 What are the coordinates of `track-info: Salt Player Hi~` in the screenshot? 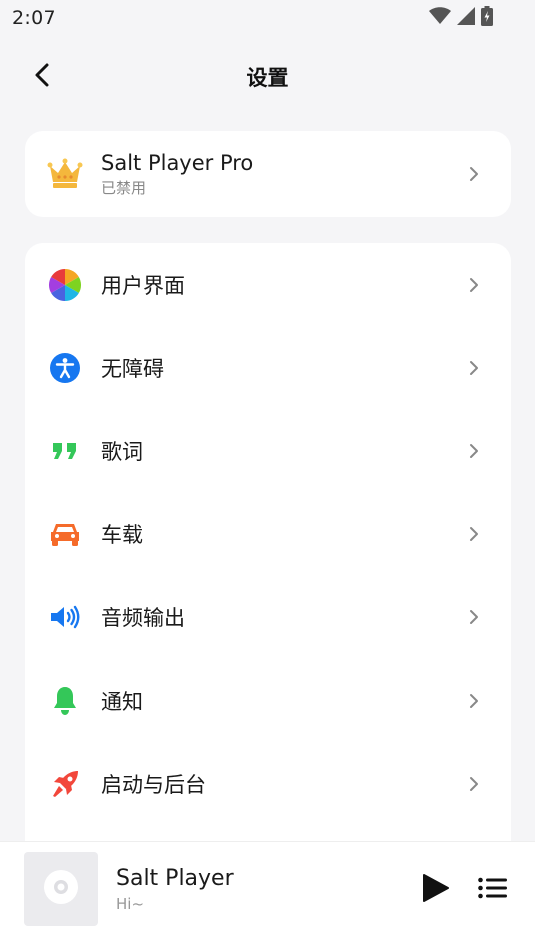 It's located at (175, 889).